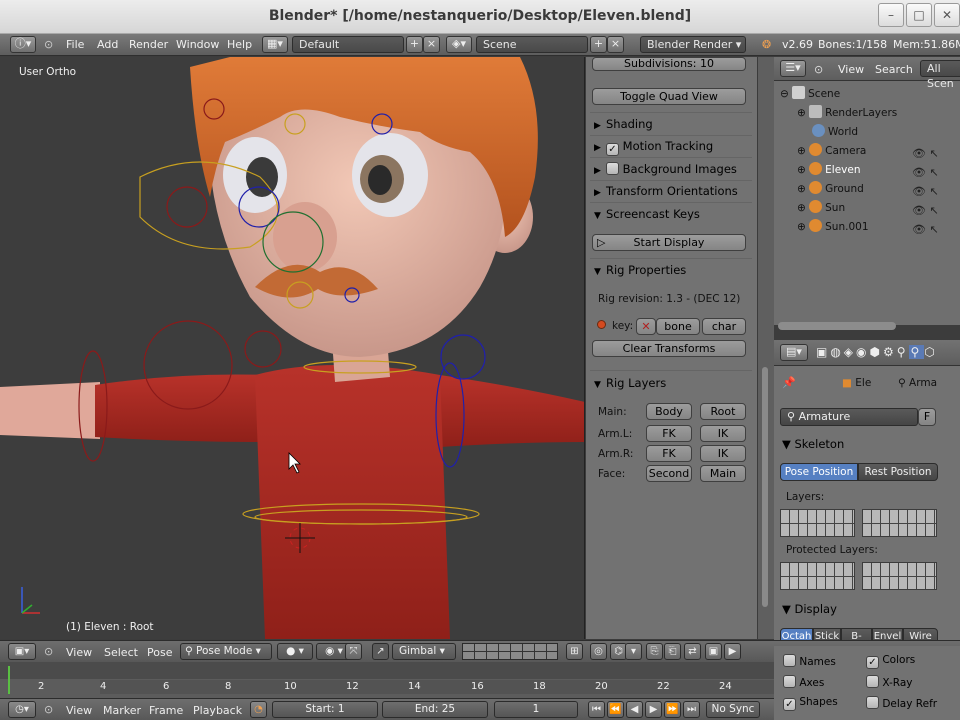  What do you see at coordinates (821, 207) in the screenshot?
I see `outliner-sun-row: ⊕ Sun` at bounding box center [821, 207].